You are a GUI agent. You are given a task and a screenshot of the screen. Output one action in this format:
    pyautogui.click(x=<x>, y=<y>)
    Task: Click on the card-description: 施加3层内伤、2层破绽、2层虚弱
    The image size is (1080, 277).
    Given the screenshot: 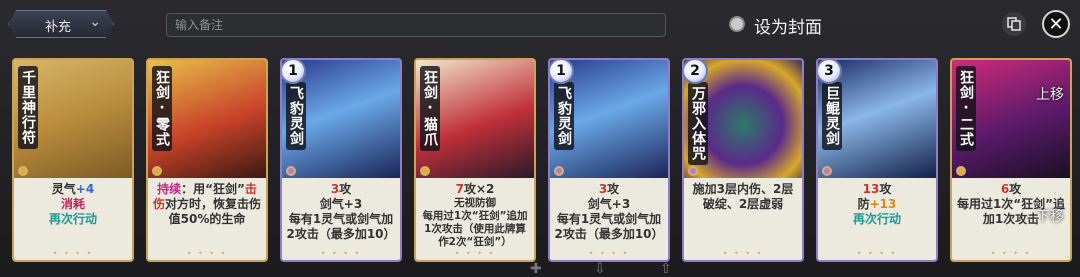 What is the action you would take?
    pyautogui.click(x=743, y=218)
    